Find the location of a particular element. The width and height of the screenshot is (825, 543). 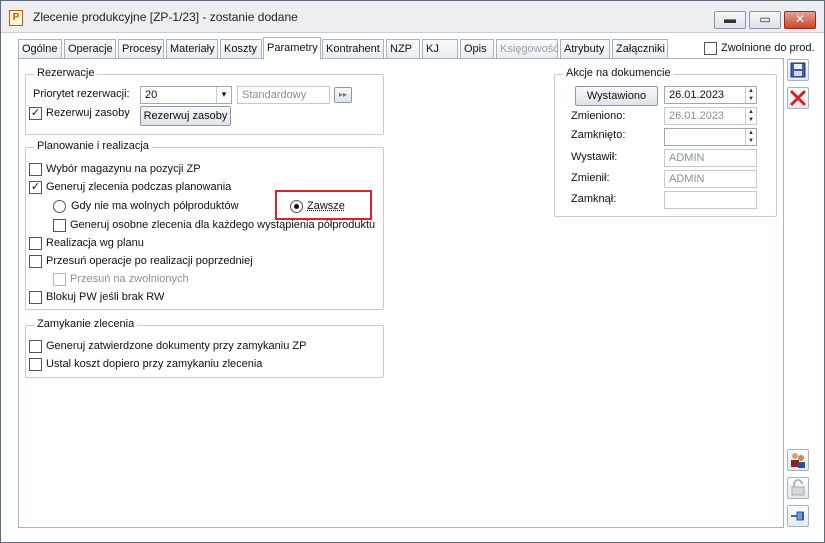

akcje-title: Akcje na dokumencie is located at coordinates (618, 73).